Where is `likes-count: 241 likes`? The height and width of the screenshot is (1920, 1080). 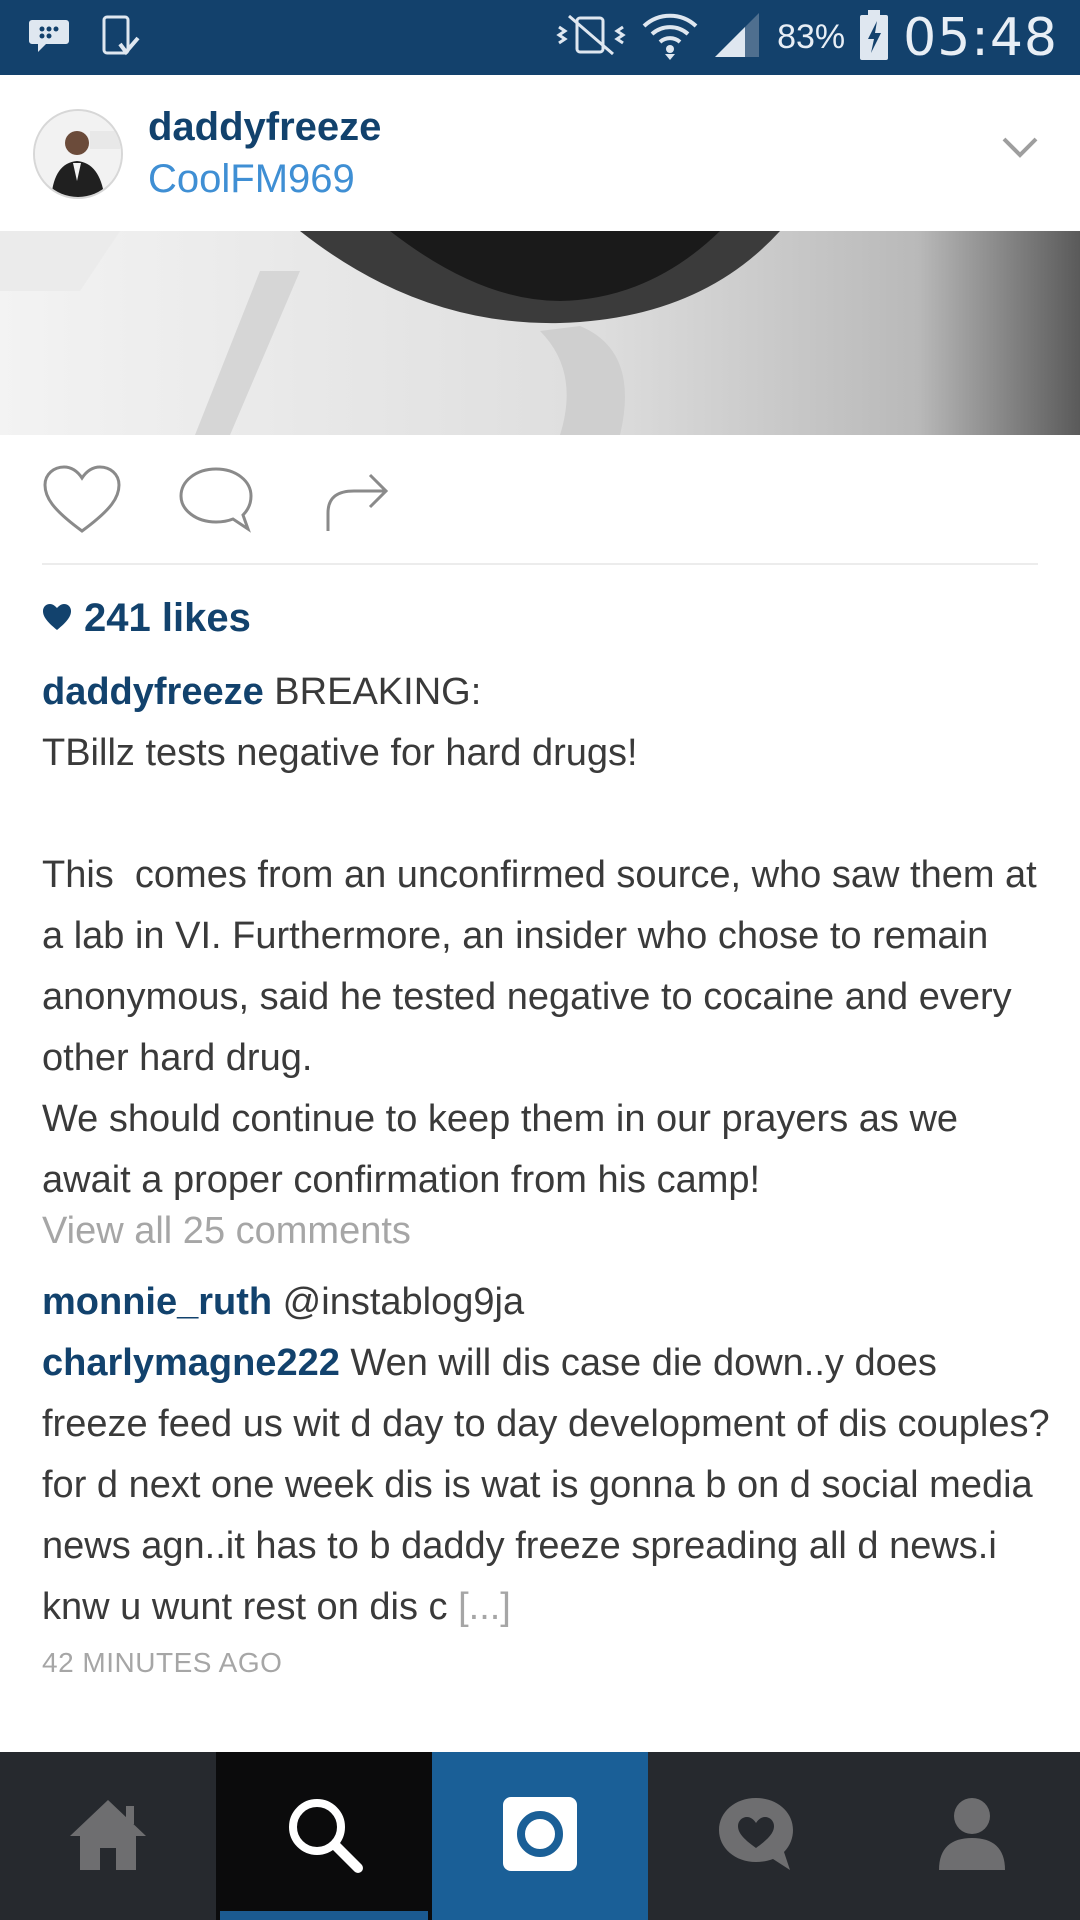 likes-count: 241 likes is located at coordinates (146, 618).